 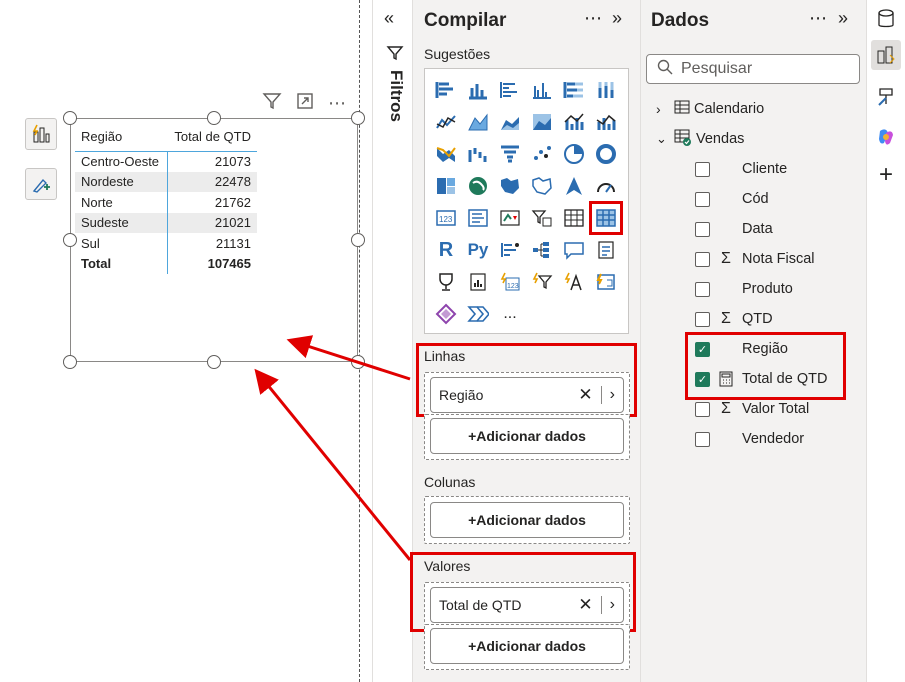 I want to click on table-node-calendario: › Calendario, so click(x=710, y=109).